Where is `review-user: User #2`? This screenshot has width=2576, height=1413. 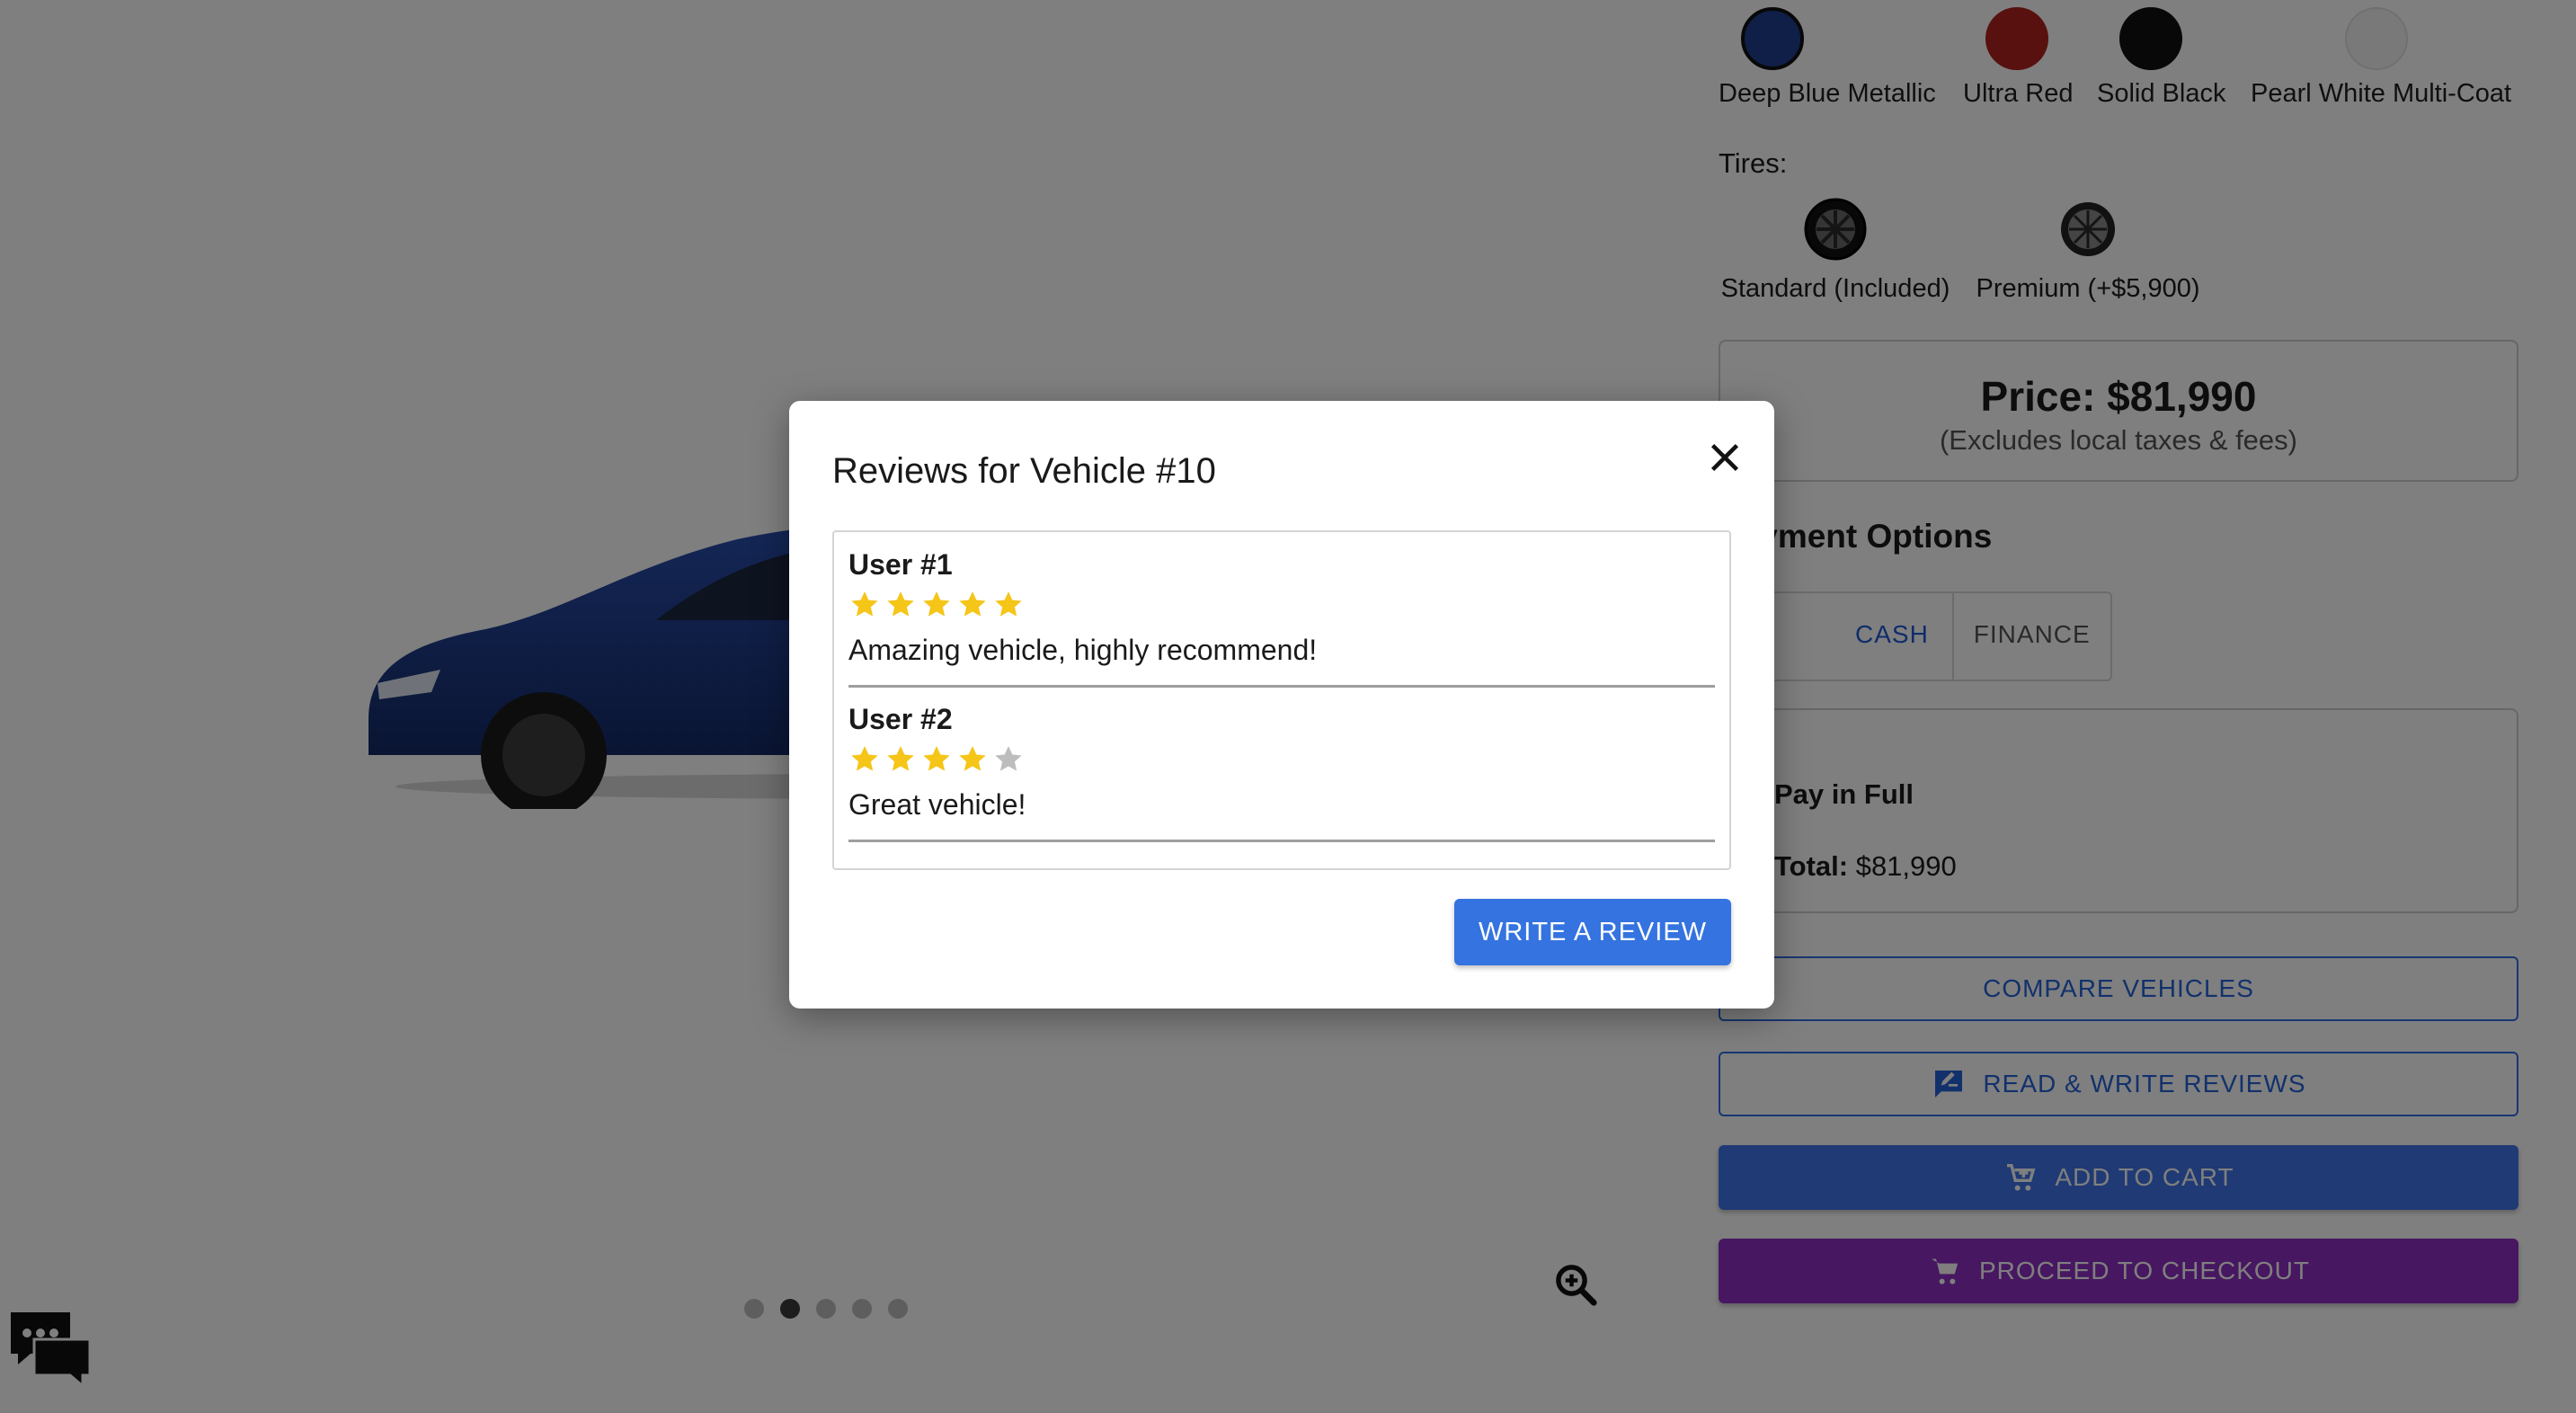 review-user: User #2 is located at coordinates (900, 719).